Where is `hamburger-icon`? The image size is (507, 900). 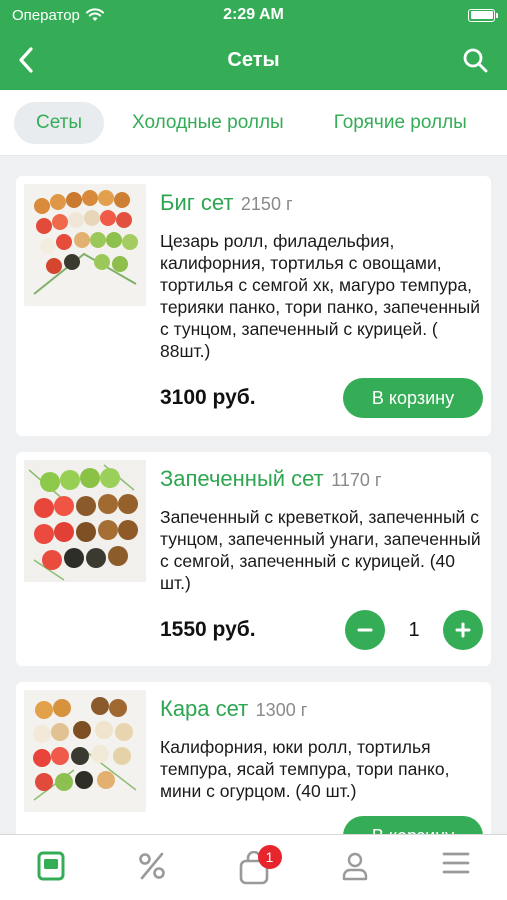 hamburger-icon is located at coordinates (456, 863).